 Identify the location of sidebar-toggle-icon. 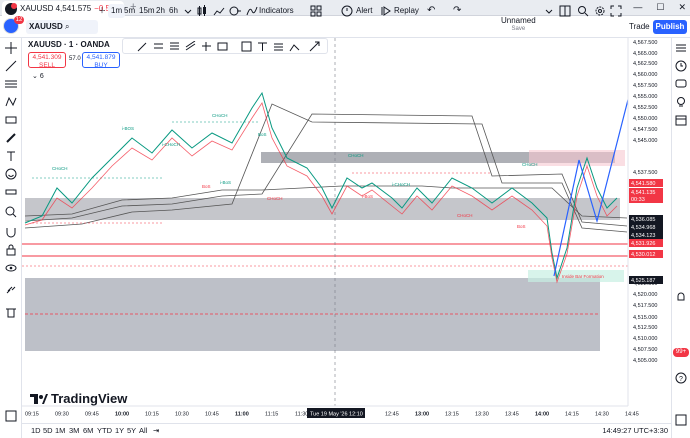
(681, 420).